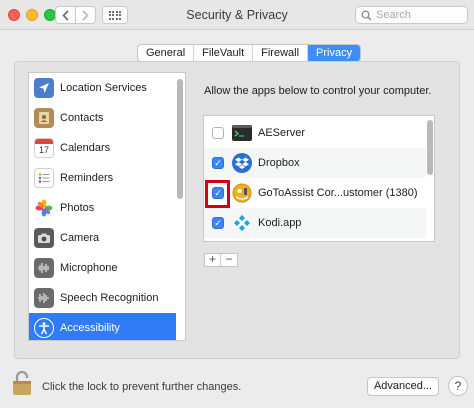 This screenshot has width=474, height=408. What do you see at coordinates (242, 193) in the screenshot?
I see `gotoassist-icon` at bounding box center [242, 193].